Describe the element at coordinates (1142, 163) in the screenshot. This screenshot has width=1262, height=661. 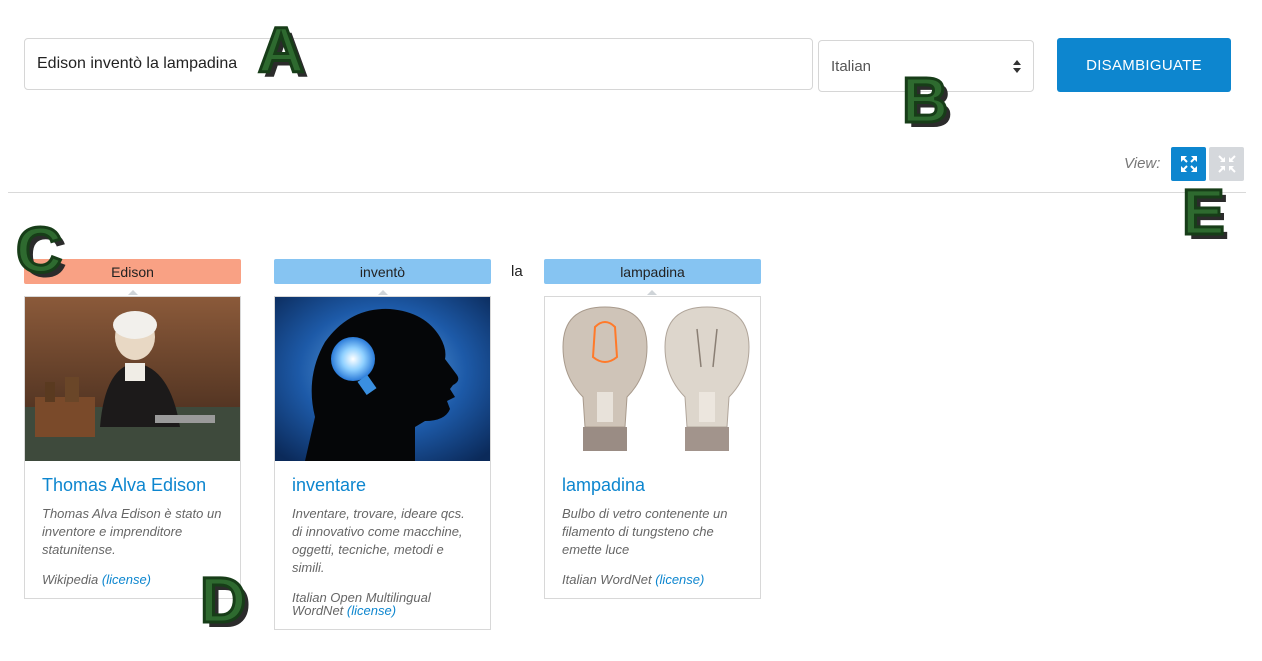
I see `view-label: View:` at that location.